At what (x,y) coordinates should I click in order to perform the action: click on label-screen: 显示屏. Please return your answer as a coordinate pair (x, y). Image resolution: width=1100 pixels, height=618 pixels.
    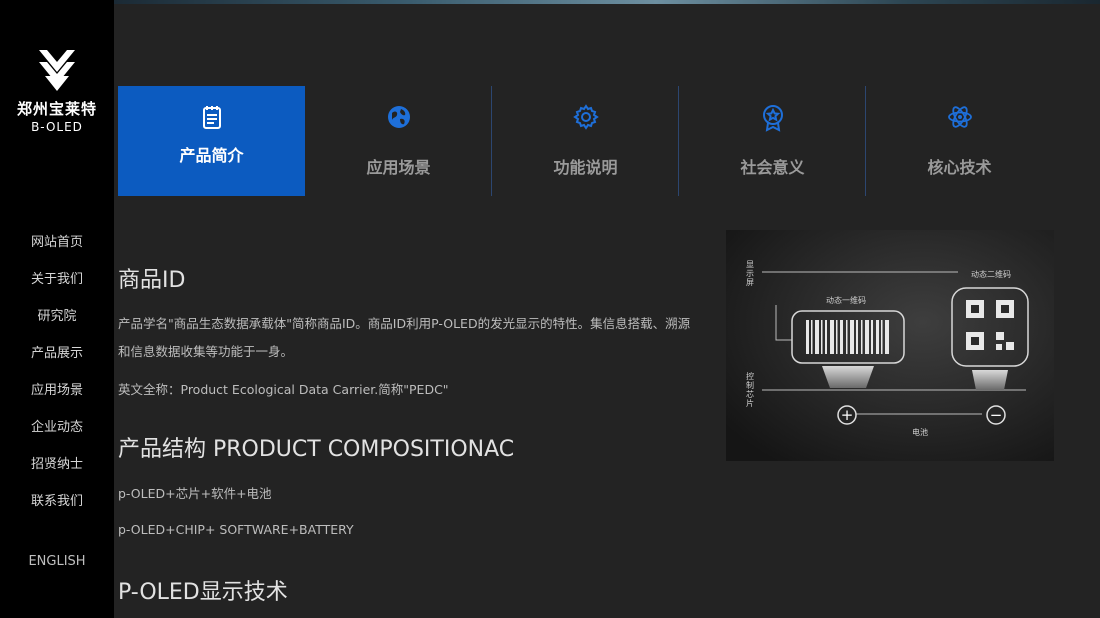
    Looking at the image, I should click on (750, 273).